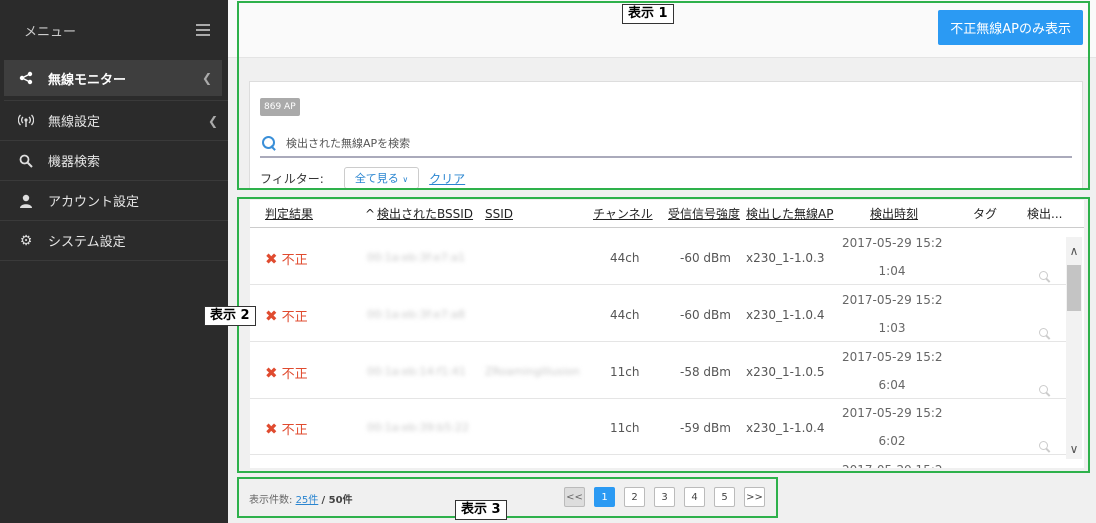  What do you see at coordinates (666, 144) in the screenshot?
I see `search-input: 検出された無線APを検索` at bounding box center [666, 144].